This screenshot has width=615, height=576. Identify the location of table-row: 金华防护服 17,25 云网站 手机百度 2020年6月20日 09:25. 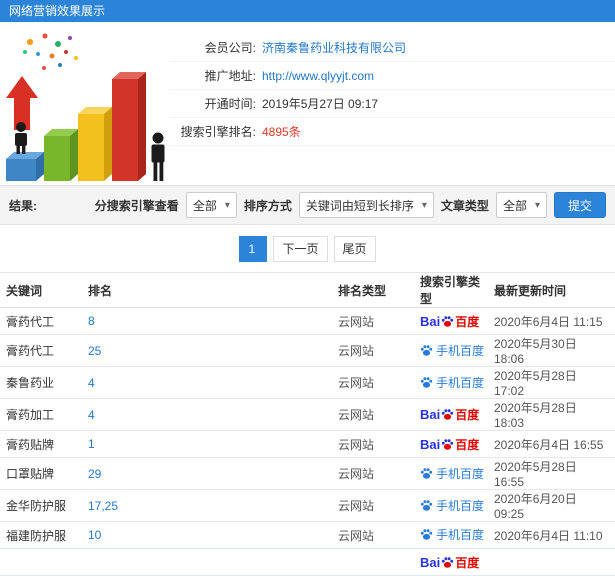
(307, 505).